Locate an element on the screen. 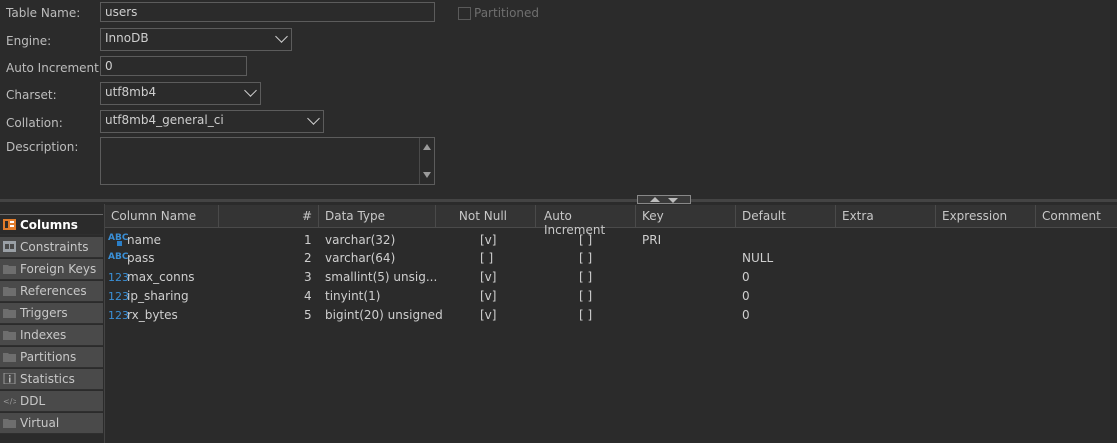 The height and width of the screenshot is (443, 1117). charset-select: utf8mb4 is located at coordinates (180, 93).